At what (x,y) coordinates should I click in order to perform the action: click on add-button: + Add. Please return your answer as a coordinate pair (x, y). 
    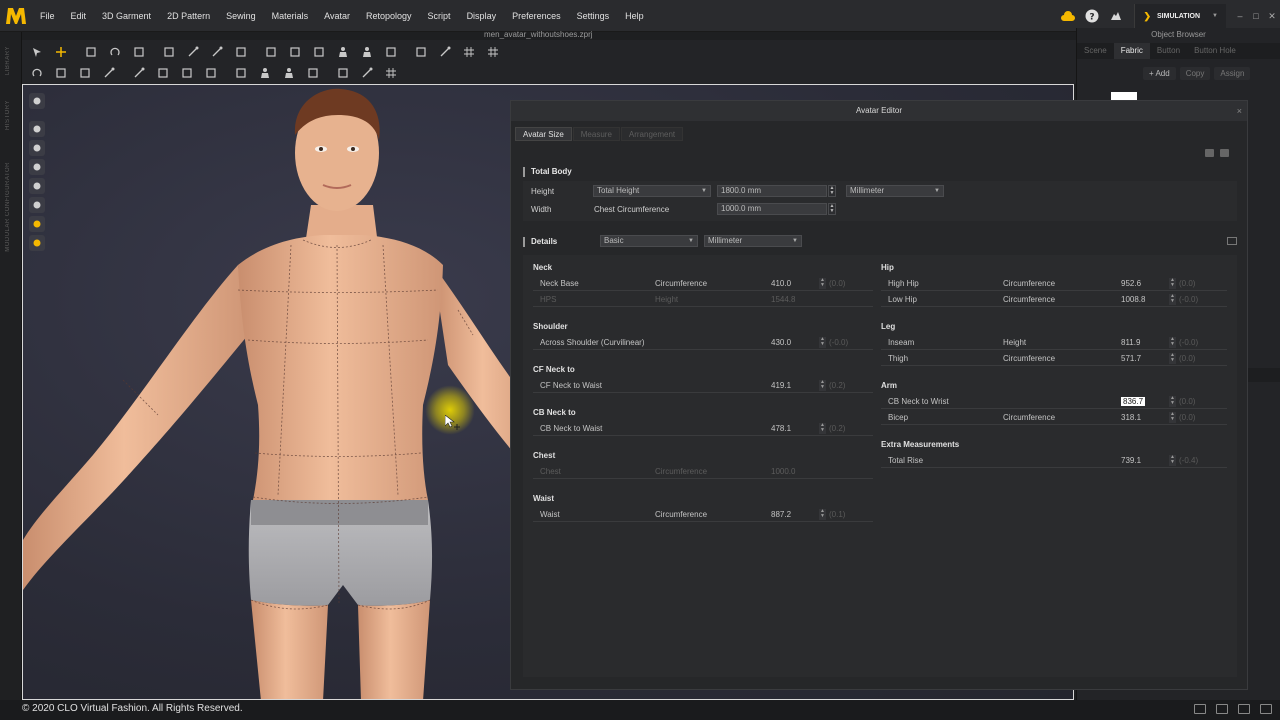
    Looking at the image, I should click on (1159, 73).